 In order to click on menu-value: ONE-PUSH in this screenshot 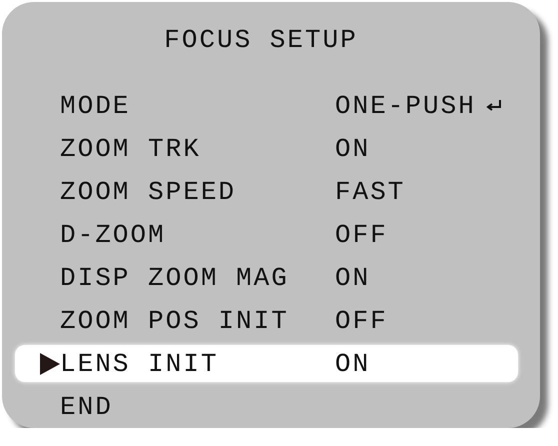, I will do `click(405, 106)`.